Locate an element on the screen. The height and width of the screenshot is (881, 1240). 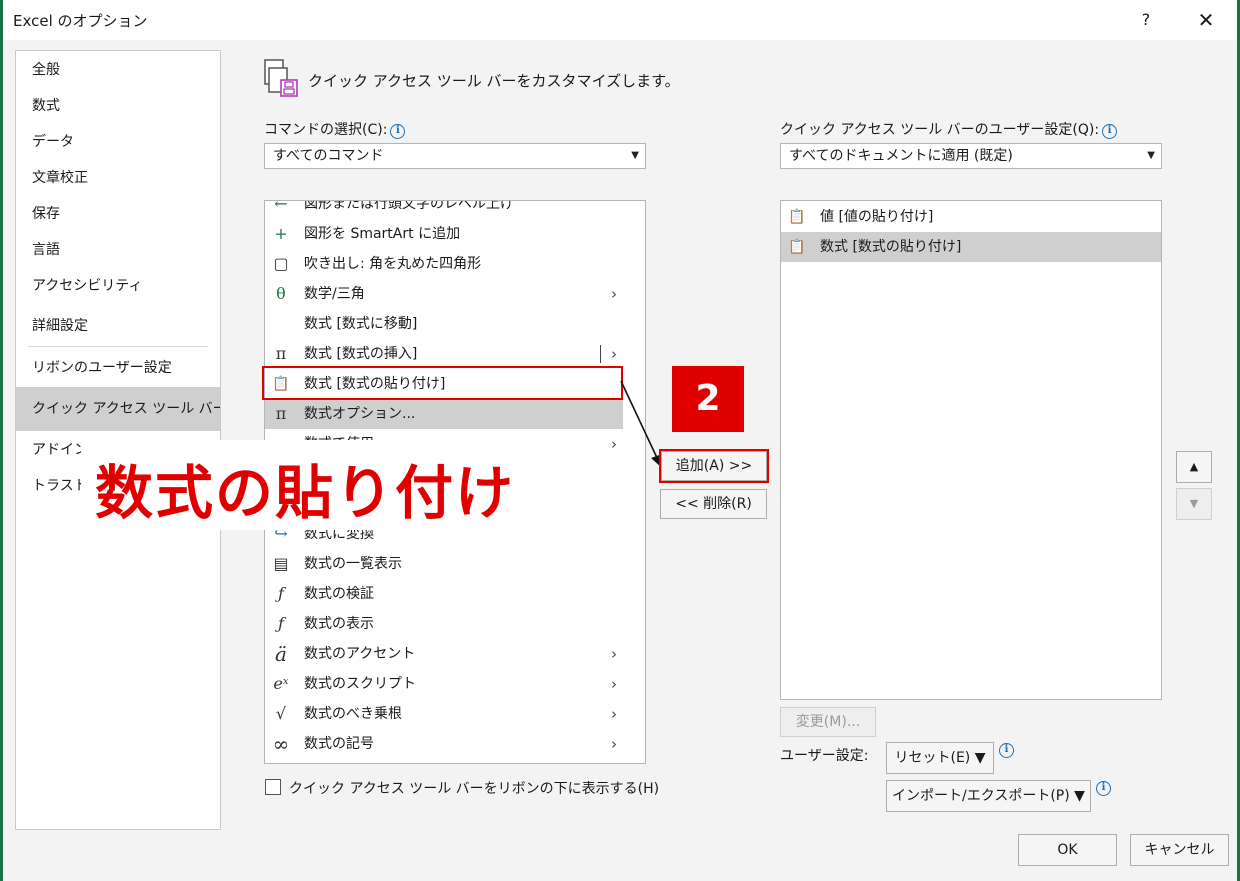
list-item: π 数式 [数式の挿入] › is located at coordinates (444, 354).